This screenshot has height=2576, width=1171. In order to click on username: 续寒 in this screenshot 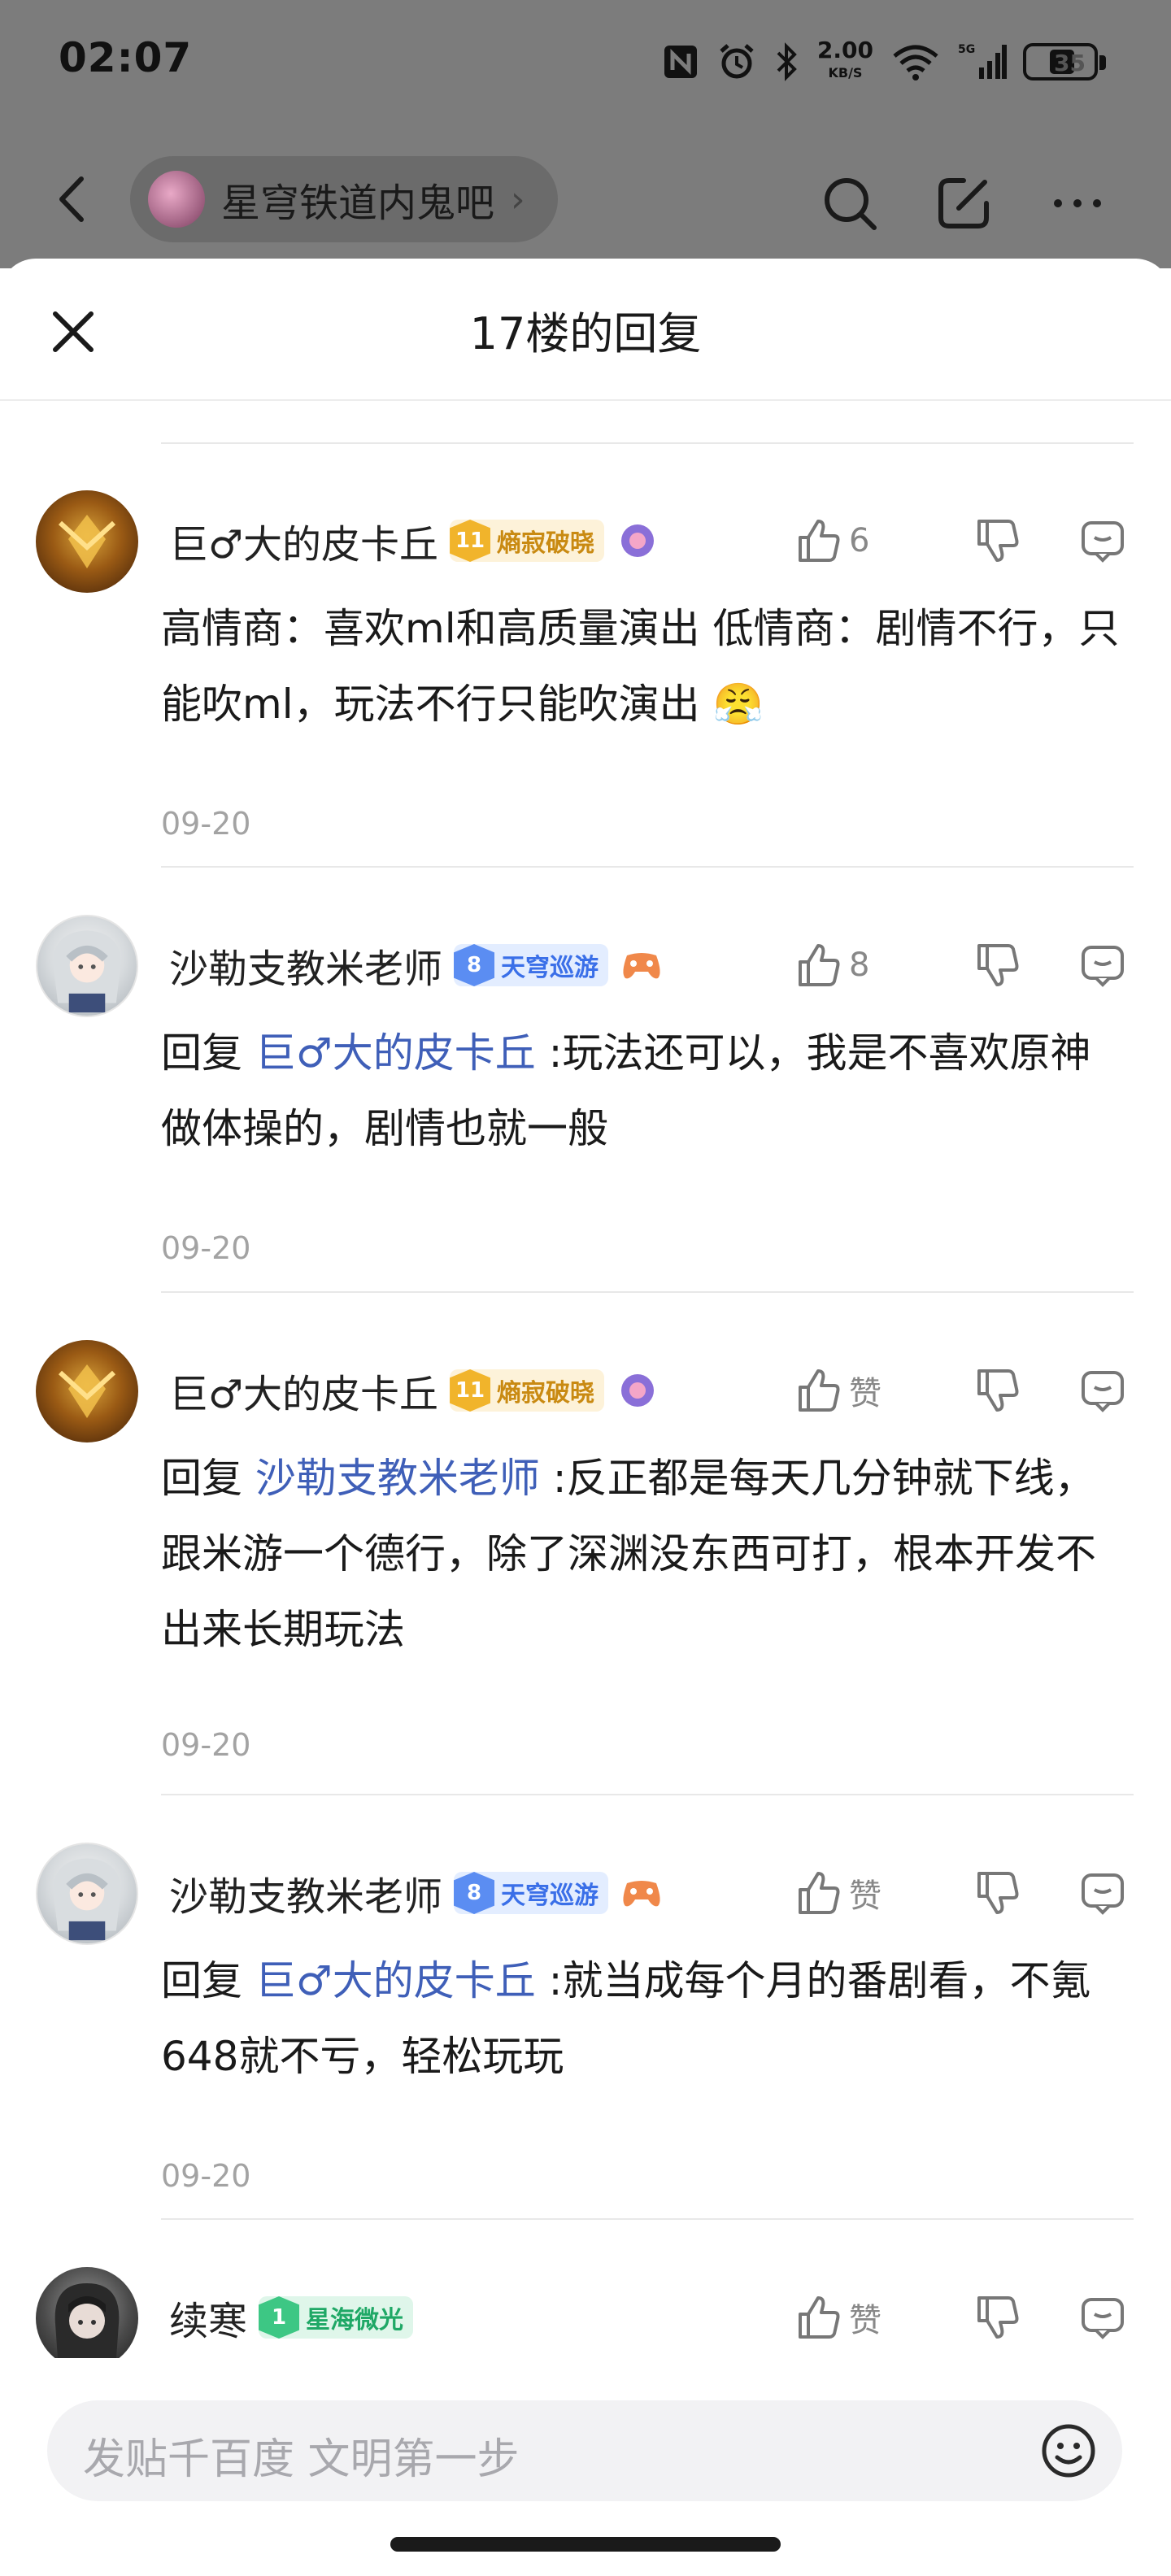, I will do `click(208, 2317)`.